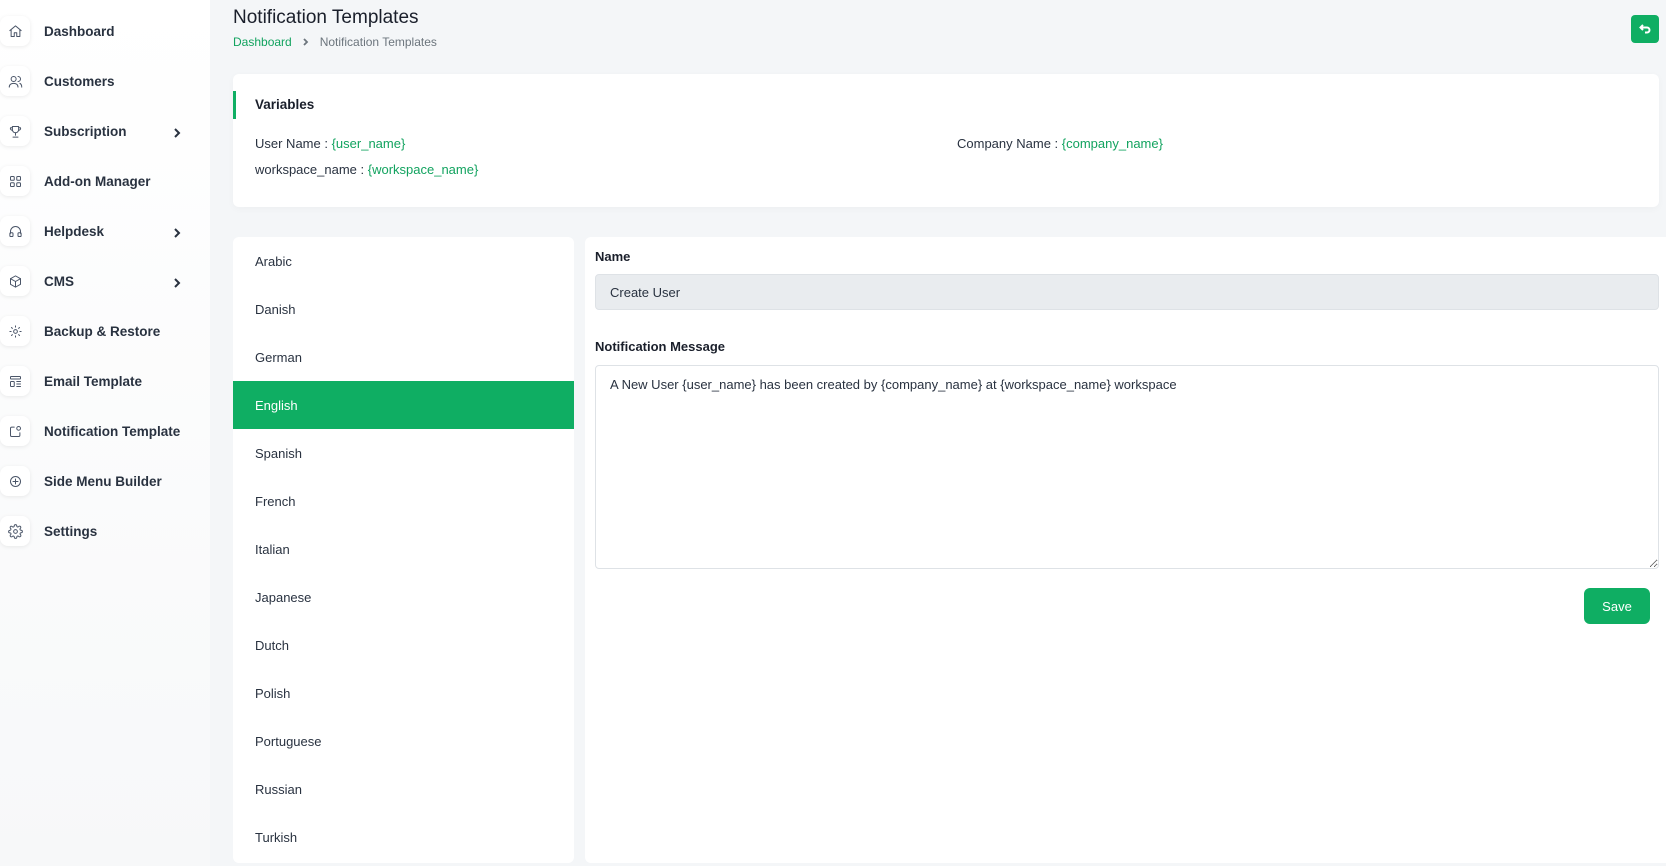  Describe the element at coordinates (293, 143) in the screenshot. I see `variable-label: User Name :` at that location.